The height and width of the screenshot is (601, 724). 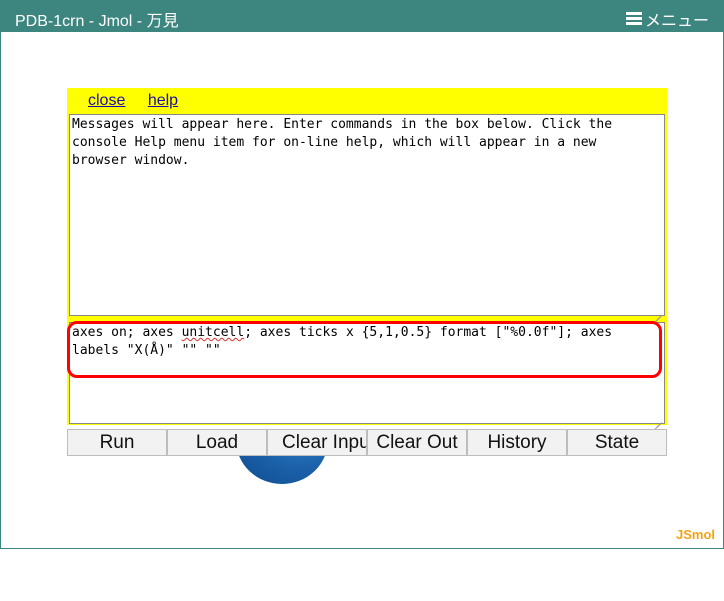 I want to click on hamburger-icon, so click(x=633, y=19).